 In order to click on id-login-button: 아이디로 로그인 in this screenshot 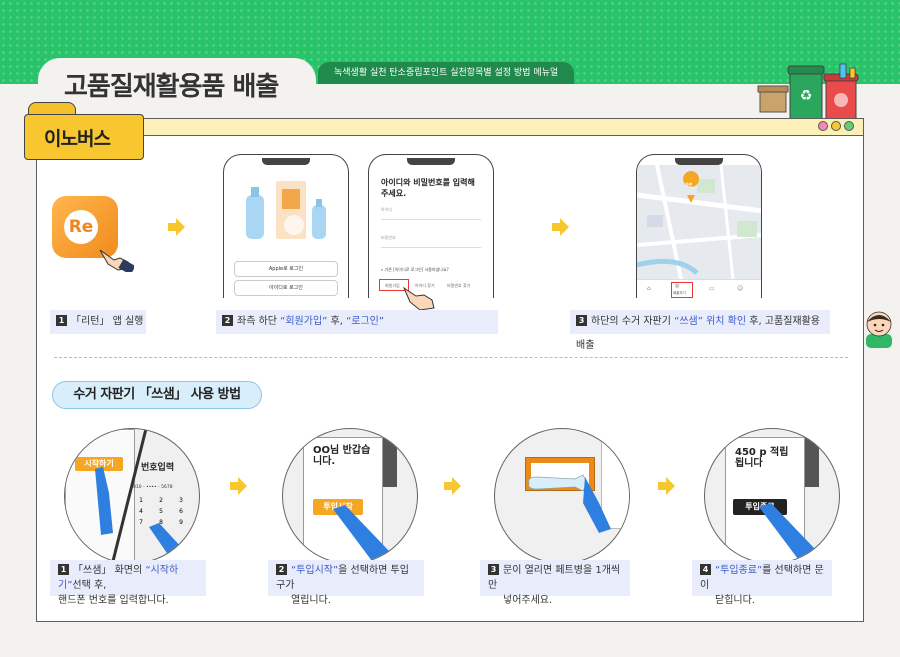, I will do `click(286, 288)`.